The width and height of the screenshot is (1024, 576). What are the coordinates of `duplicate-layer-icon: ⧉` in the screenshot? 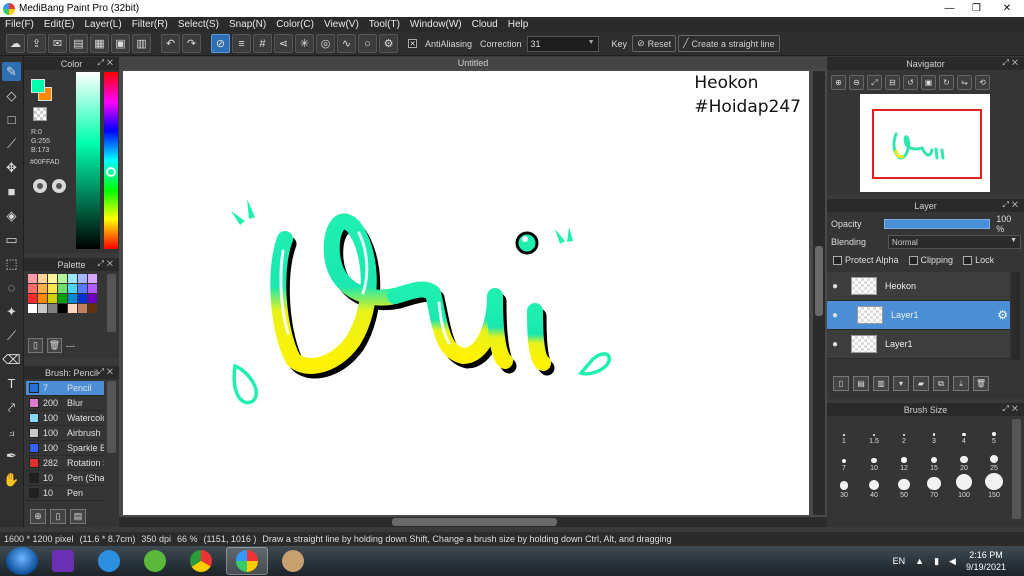 It's located at (941, 383).